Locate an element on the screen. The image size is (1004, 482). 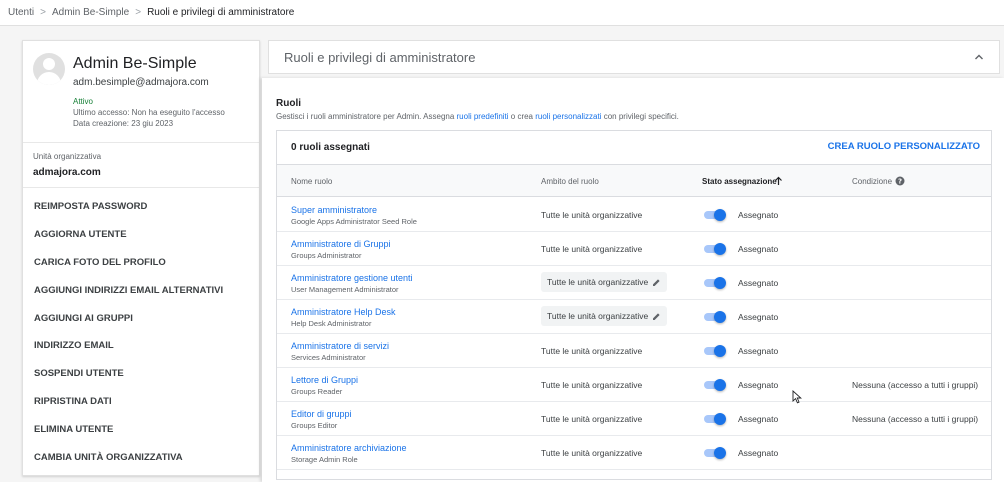
reset-password-button: REIMPOSTA PASSWORD is located at coordinates (141, 207).